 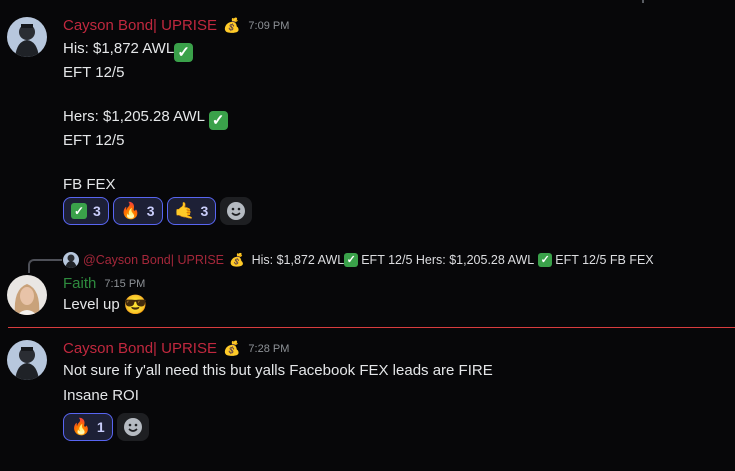 I want to click on message-content: Level up 😎, so click(x=105, y=305).